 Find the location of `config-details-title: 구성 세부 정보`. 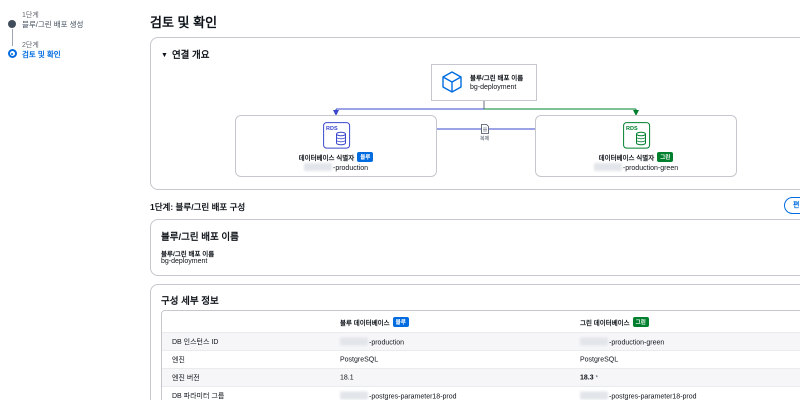

config-details-title: 구성 세부 정보 is located at coordinates (190, 301).